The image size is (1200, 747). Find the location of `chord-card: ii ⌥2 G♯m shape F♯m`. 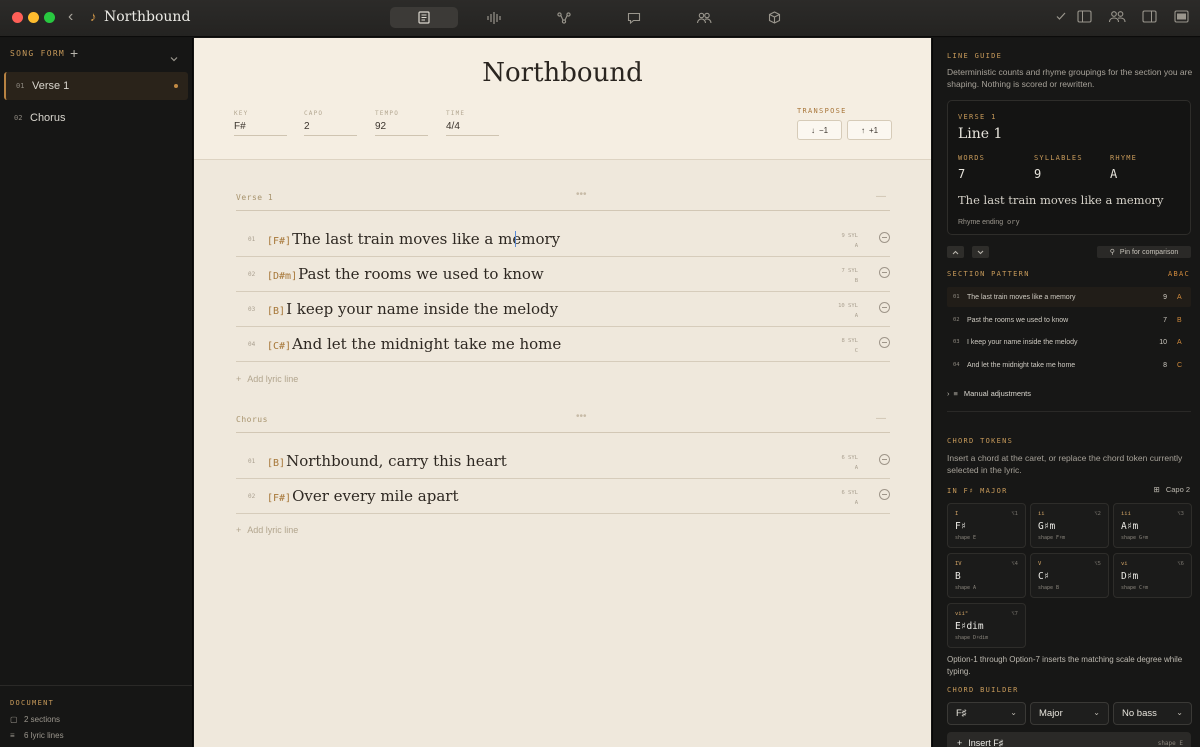

chord-card: ii ⌥2 G♯m shape F♯m is located at coordinates (1069, 525).